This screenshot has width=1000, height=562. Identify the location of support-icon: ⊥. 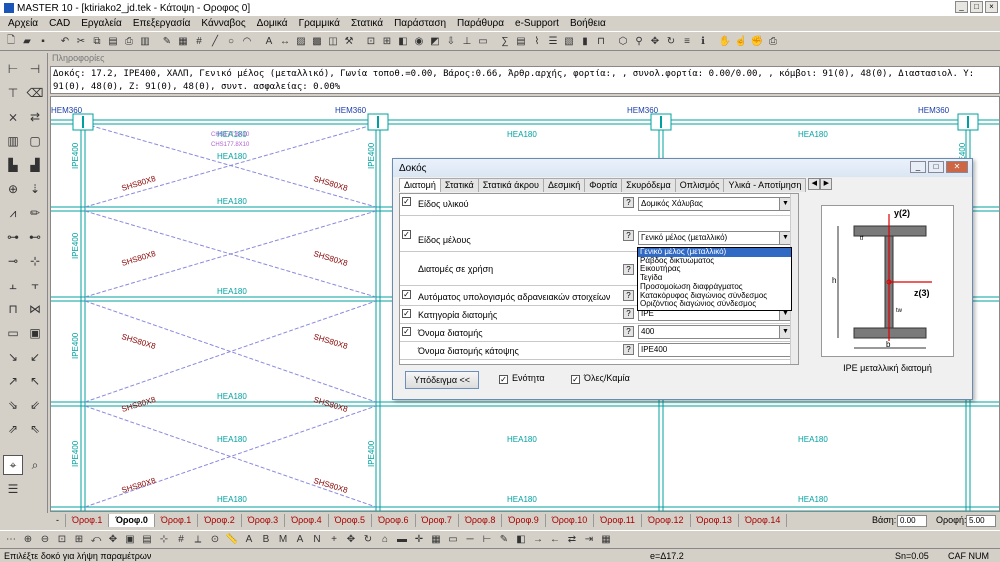
(467, 41).